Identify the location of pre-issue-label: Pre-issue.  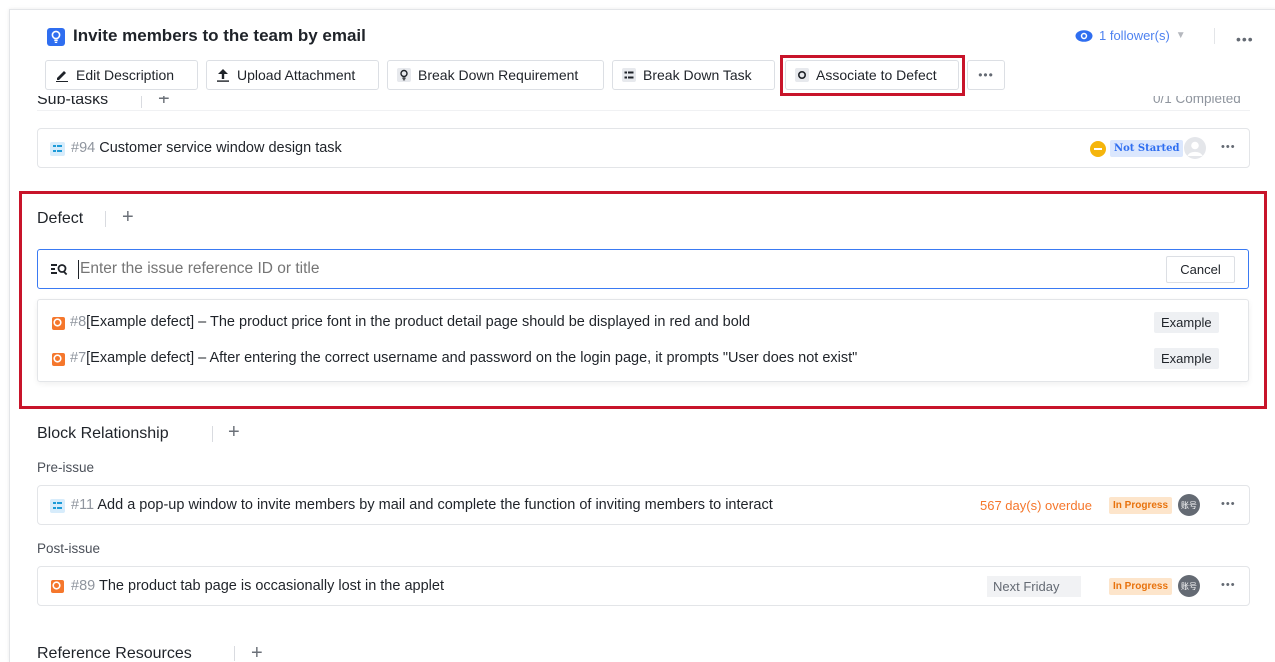
(66, 467).